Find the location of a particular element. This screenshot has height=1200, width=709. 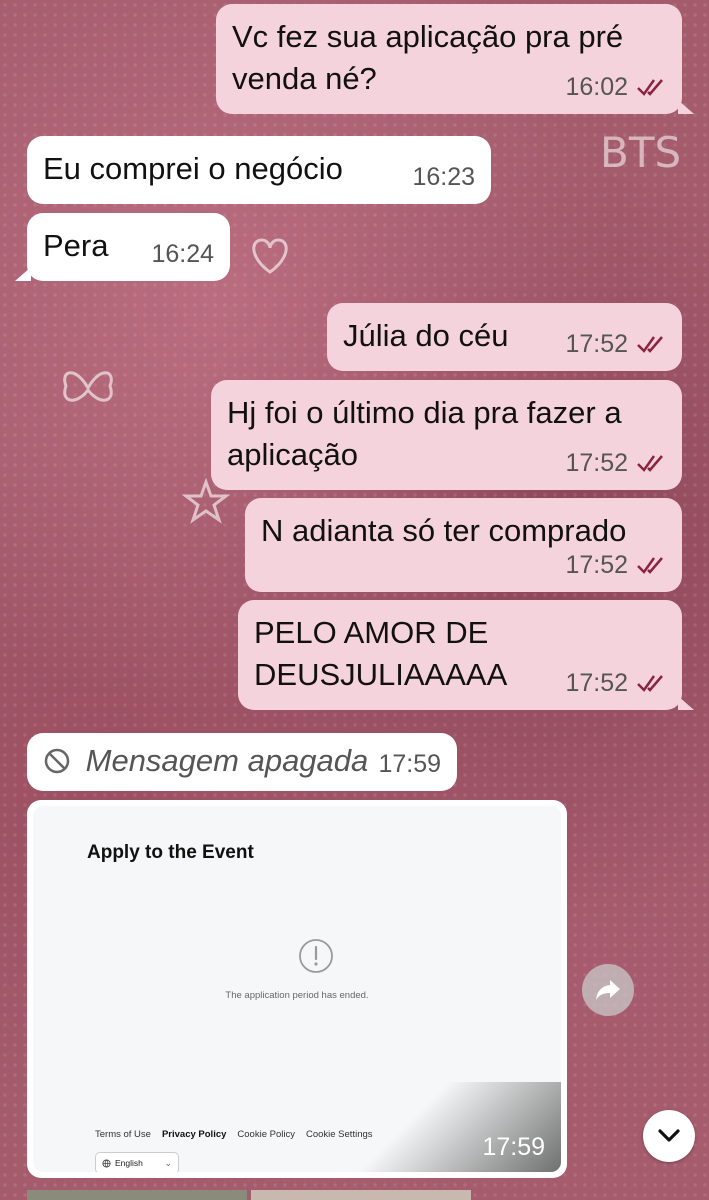

message-bubble-outgoing: Júlia do céu 17:52 is located at coordinates (504, 337).